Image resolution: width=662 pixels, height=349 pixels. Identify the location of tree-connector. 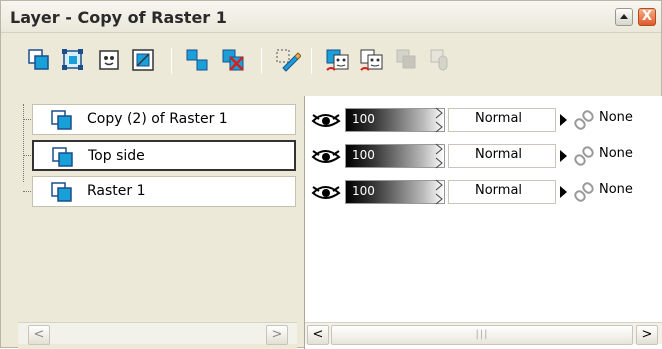
(23, 143).